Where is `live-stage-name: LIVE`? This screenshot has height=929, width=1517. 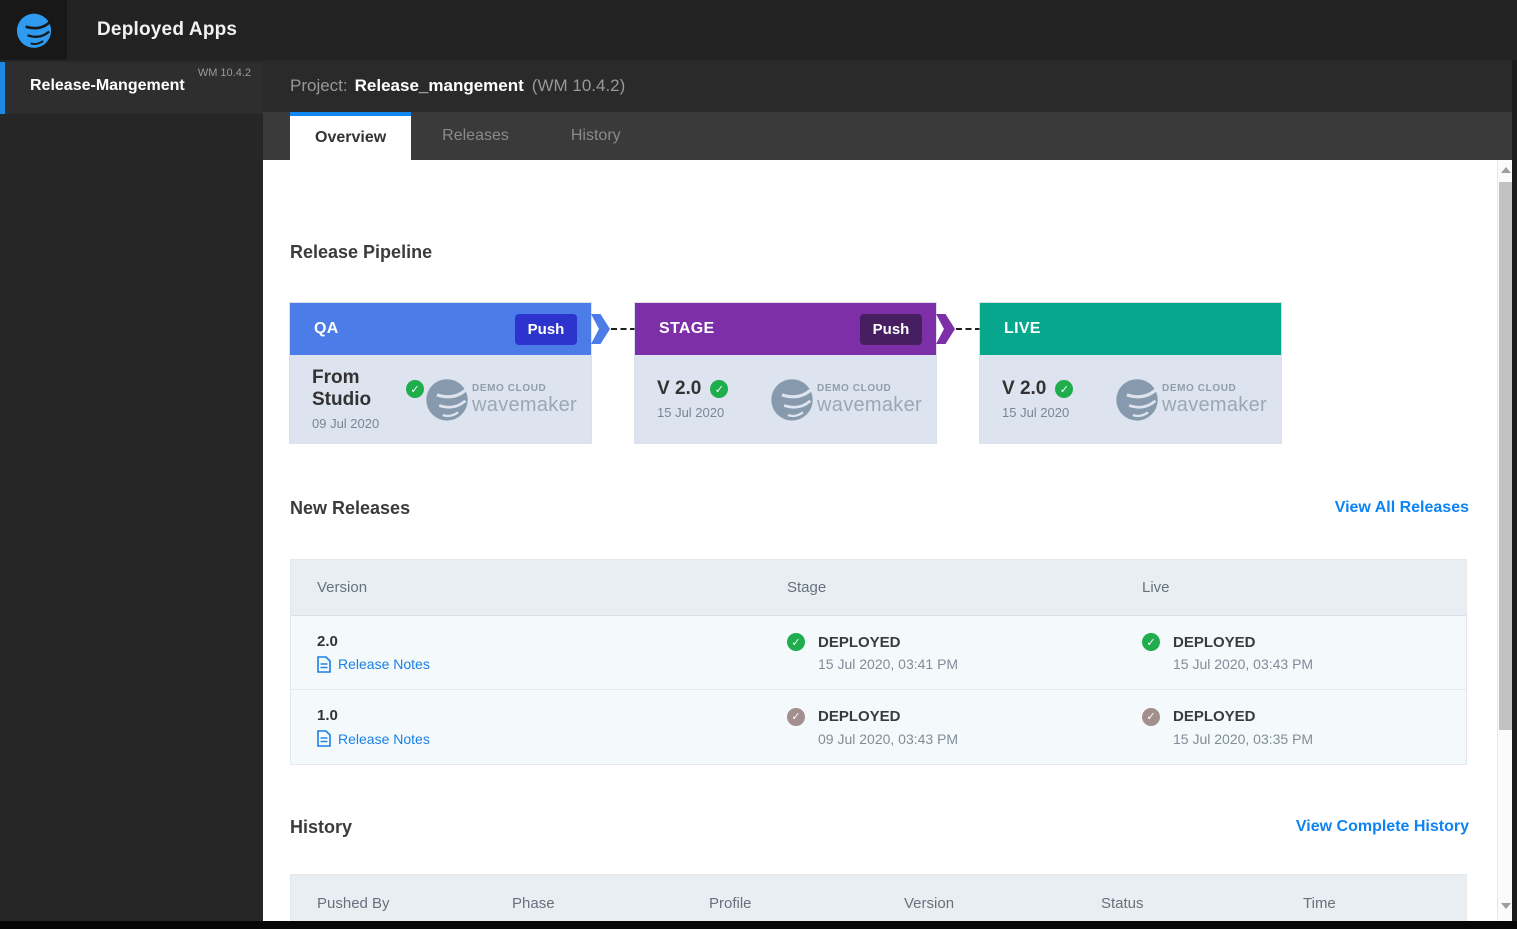 live-stage-name: LIVE is located at coordinates (1022, 328).